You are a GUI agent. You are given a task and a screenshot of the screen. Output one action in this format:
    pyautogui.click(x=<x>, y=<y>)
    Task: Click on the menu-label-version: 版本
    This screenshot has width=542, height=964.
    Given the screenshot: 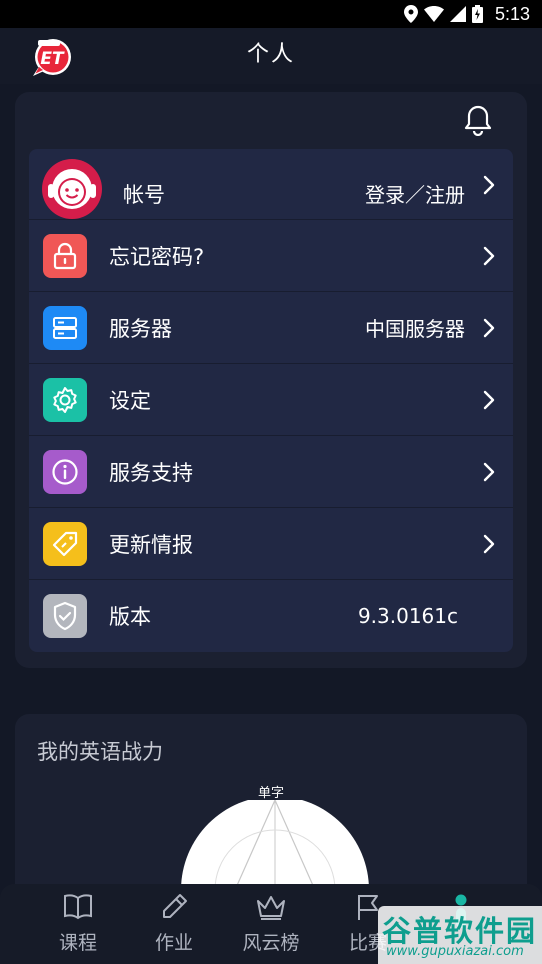 What is the action you would take?
    pyautogui.click(x=130, y=617)
    